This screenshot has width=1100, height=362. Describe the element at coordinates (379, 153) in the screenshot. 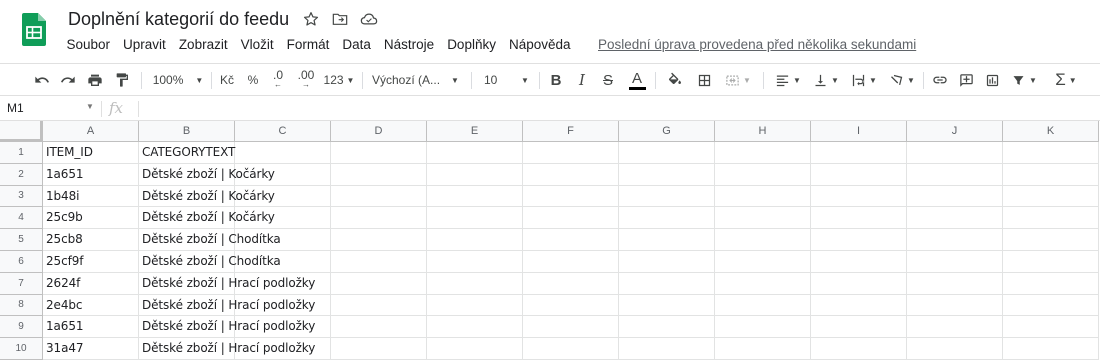

I see `cell-d1` at that location.